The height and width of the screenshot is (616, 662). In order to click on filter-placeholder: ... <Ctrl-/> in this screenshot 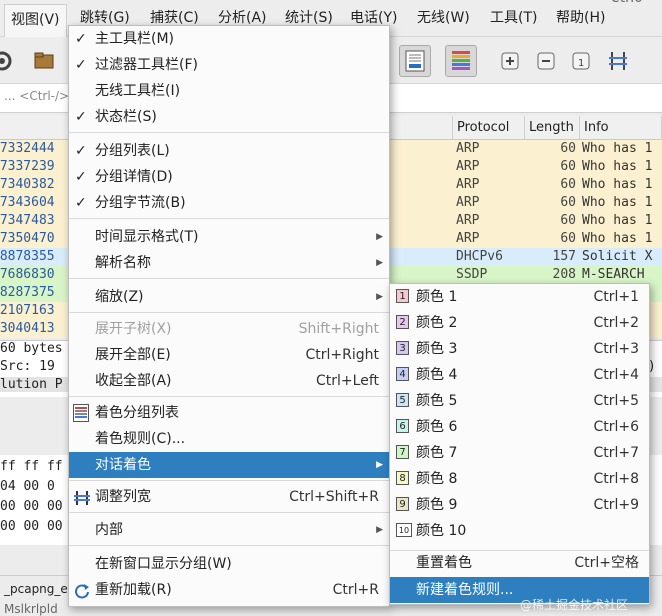, I will do `click(37, 96)`.